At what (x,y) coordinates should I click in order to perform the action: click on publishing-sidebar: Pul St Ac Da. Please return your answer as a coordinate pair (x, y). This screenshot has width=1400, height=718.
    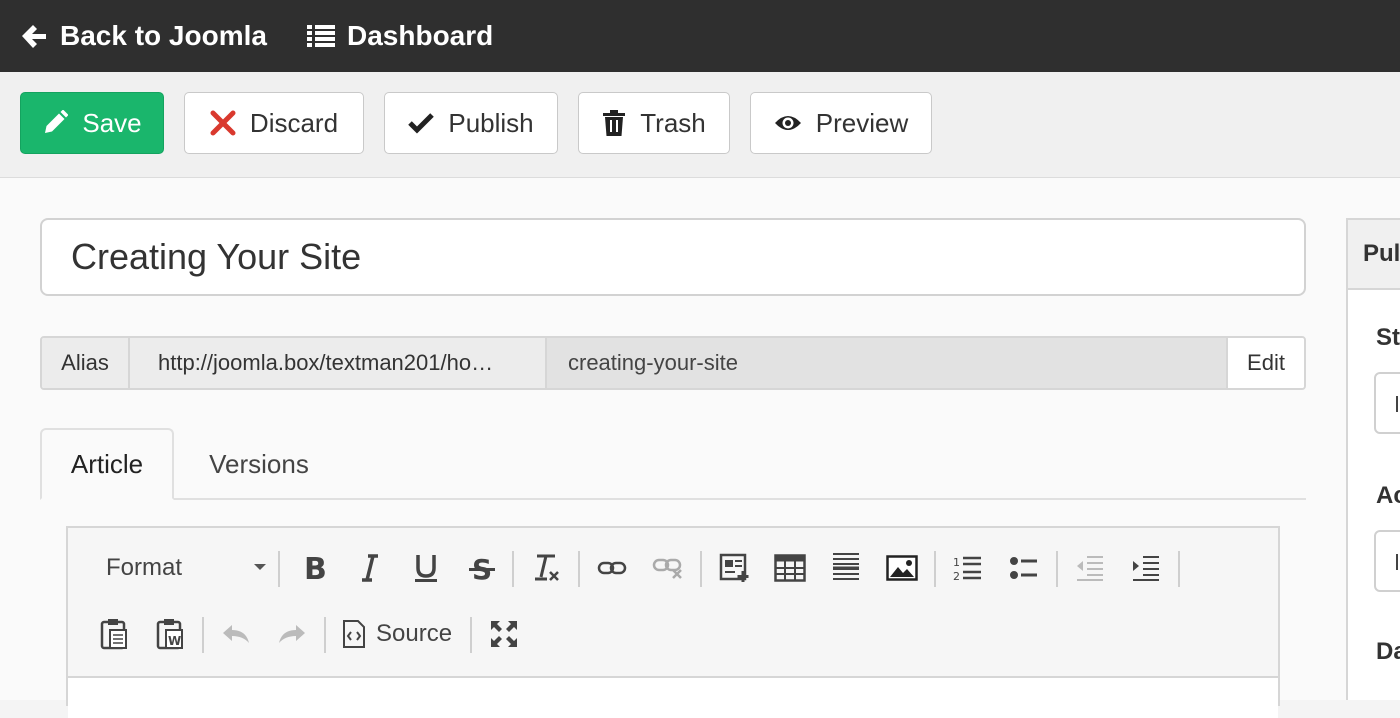
    Looking at the image, I should click on (1373, 459).